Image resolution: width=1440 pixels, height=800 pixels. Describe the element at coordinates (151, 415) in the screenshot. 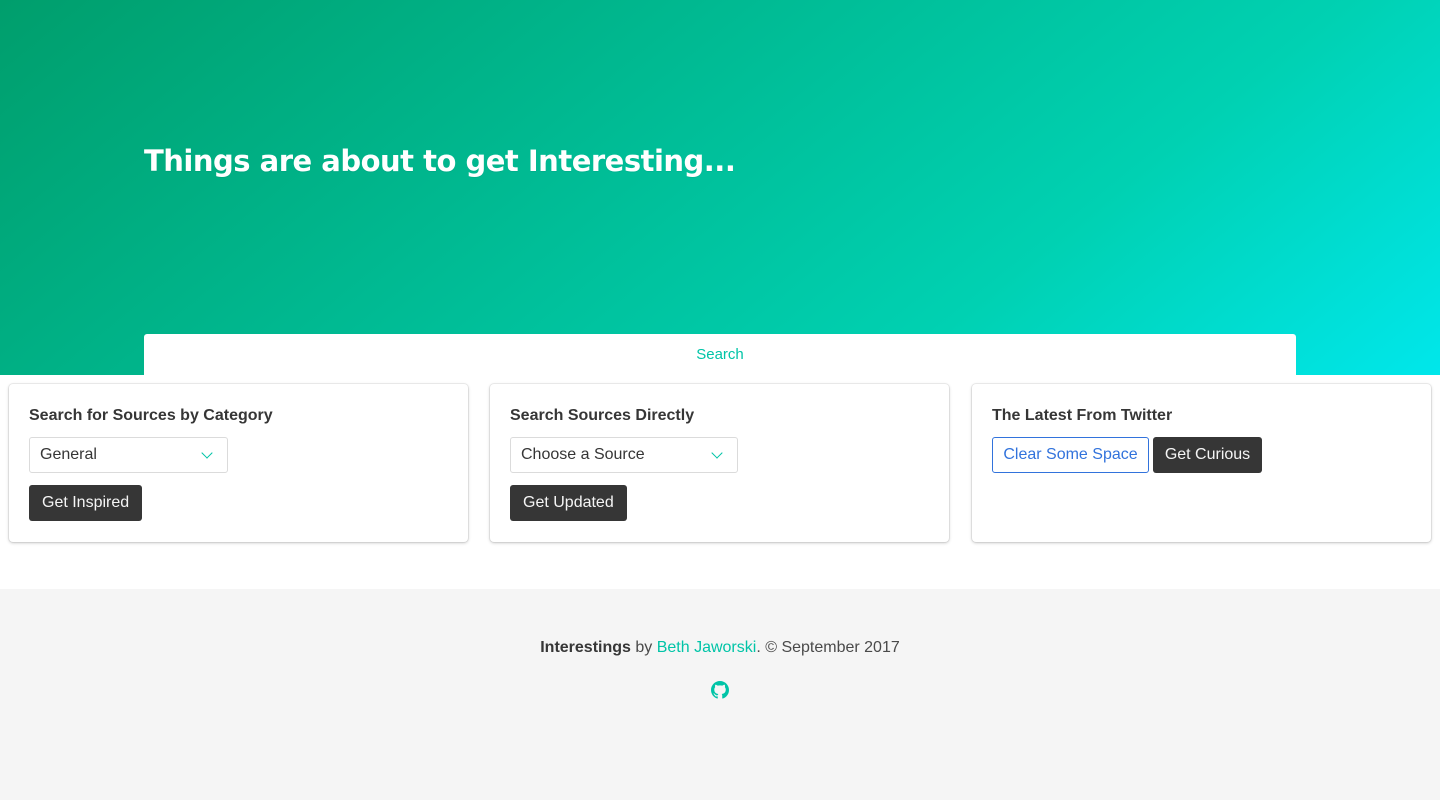

I see `card-title: Search for Sources by Category` at that location.